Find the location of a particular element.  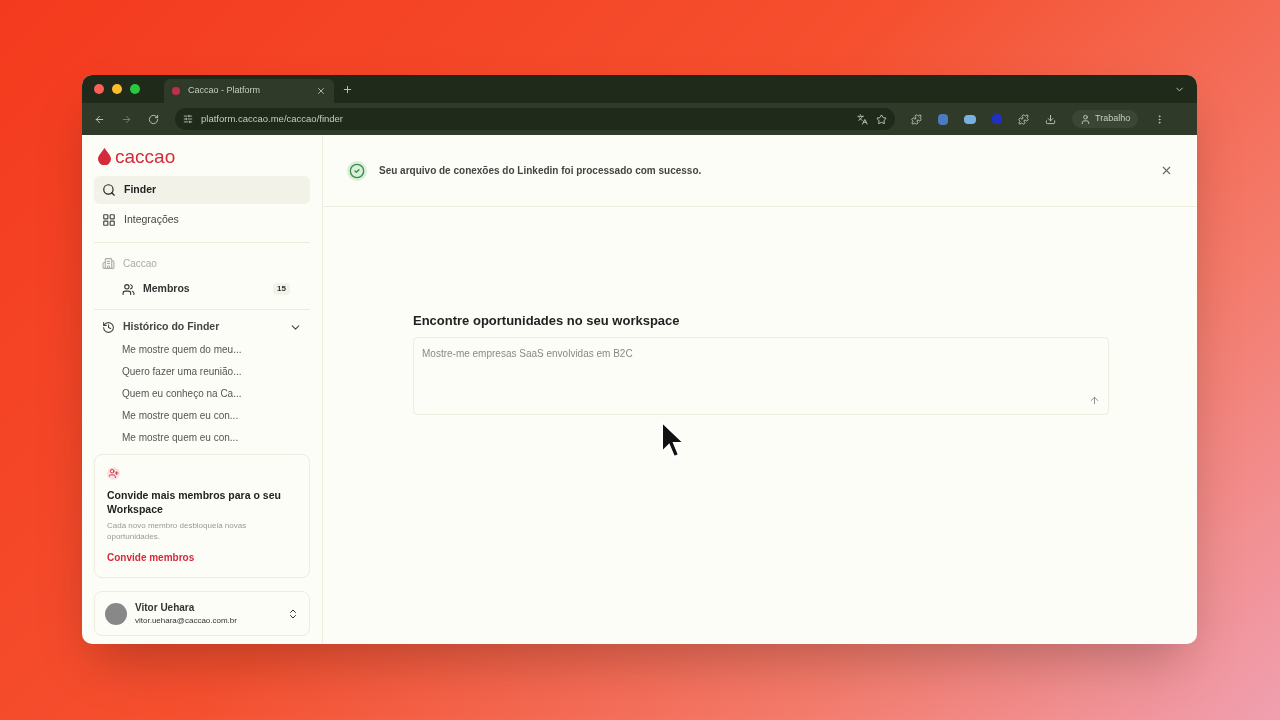

address-bar: platform.caccao.me/caccao/finder is located at coordinates (535, 119).